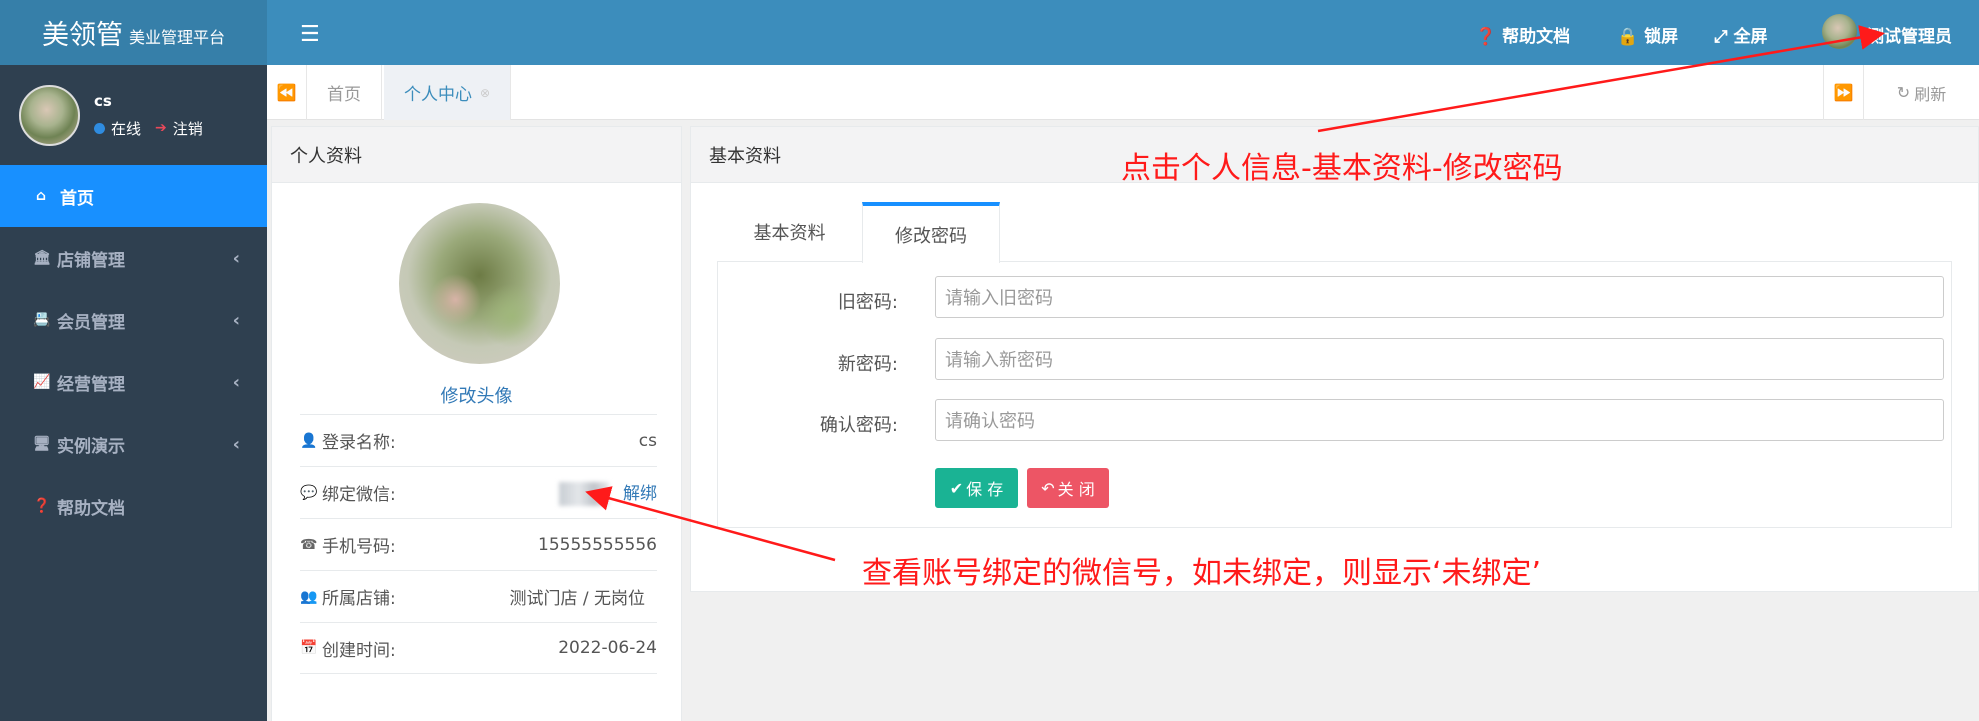 This screenshot has height=721, width=1979. I want to click on close-tab-icon: ⊗, so click(485, 93).